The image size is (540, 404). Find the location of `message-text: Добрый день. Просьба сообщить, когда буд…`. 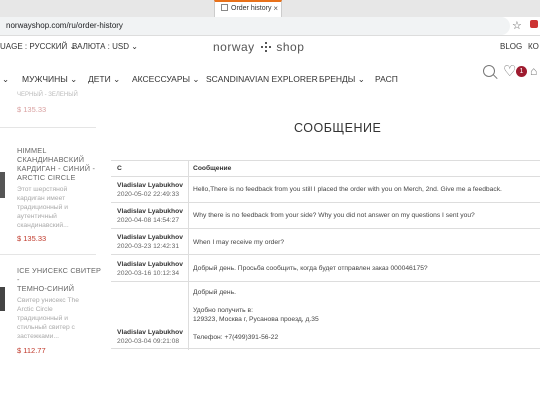

message-text: Добрый день. Просьба сообщить, когда буд… is located at coordinates (310, 268).